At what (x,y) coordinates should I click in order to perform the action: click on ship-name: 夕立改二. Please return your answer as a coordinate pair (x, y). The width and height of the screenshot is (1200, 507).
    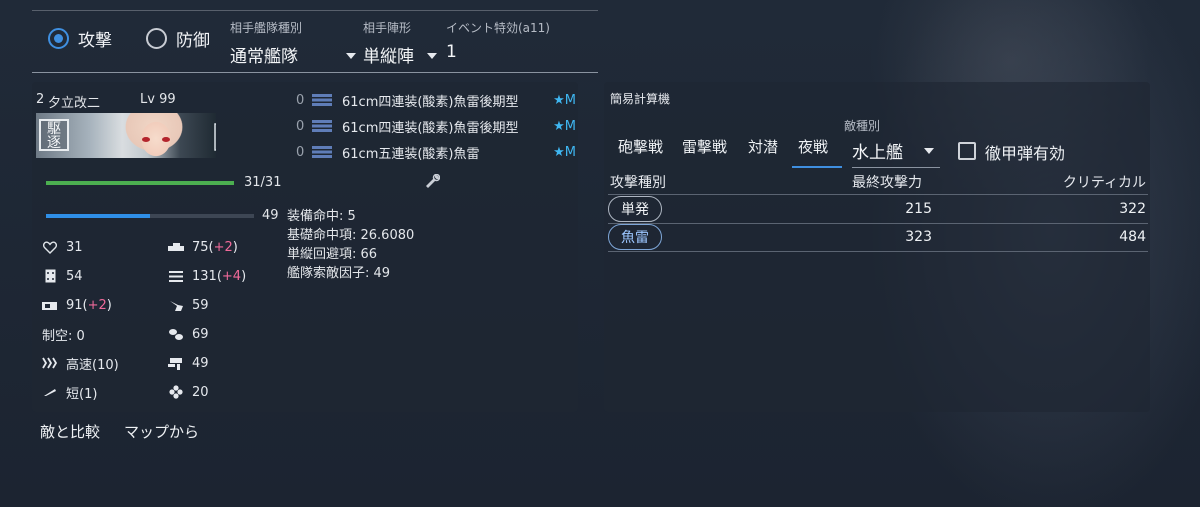
    Looking at the image, I should click on (74, 103).